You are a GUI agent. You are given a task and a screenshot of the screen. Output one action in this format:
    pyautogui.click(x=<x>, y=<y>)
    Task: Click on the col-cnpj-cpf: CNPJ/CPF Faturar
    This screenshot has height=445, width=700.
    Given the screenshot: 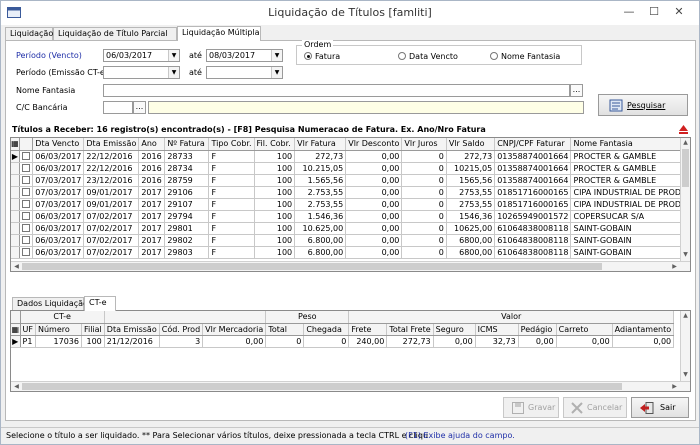 What is the action you would take?
    pyautogui.click(x=533, y=144)
    